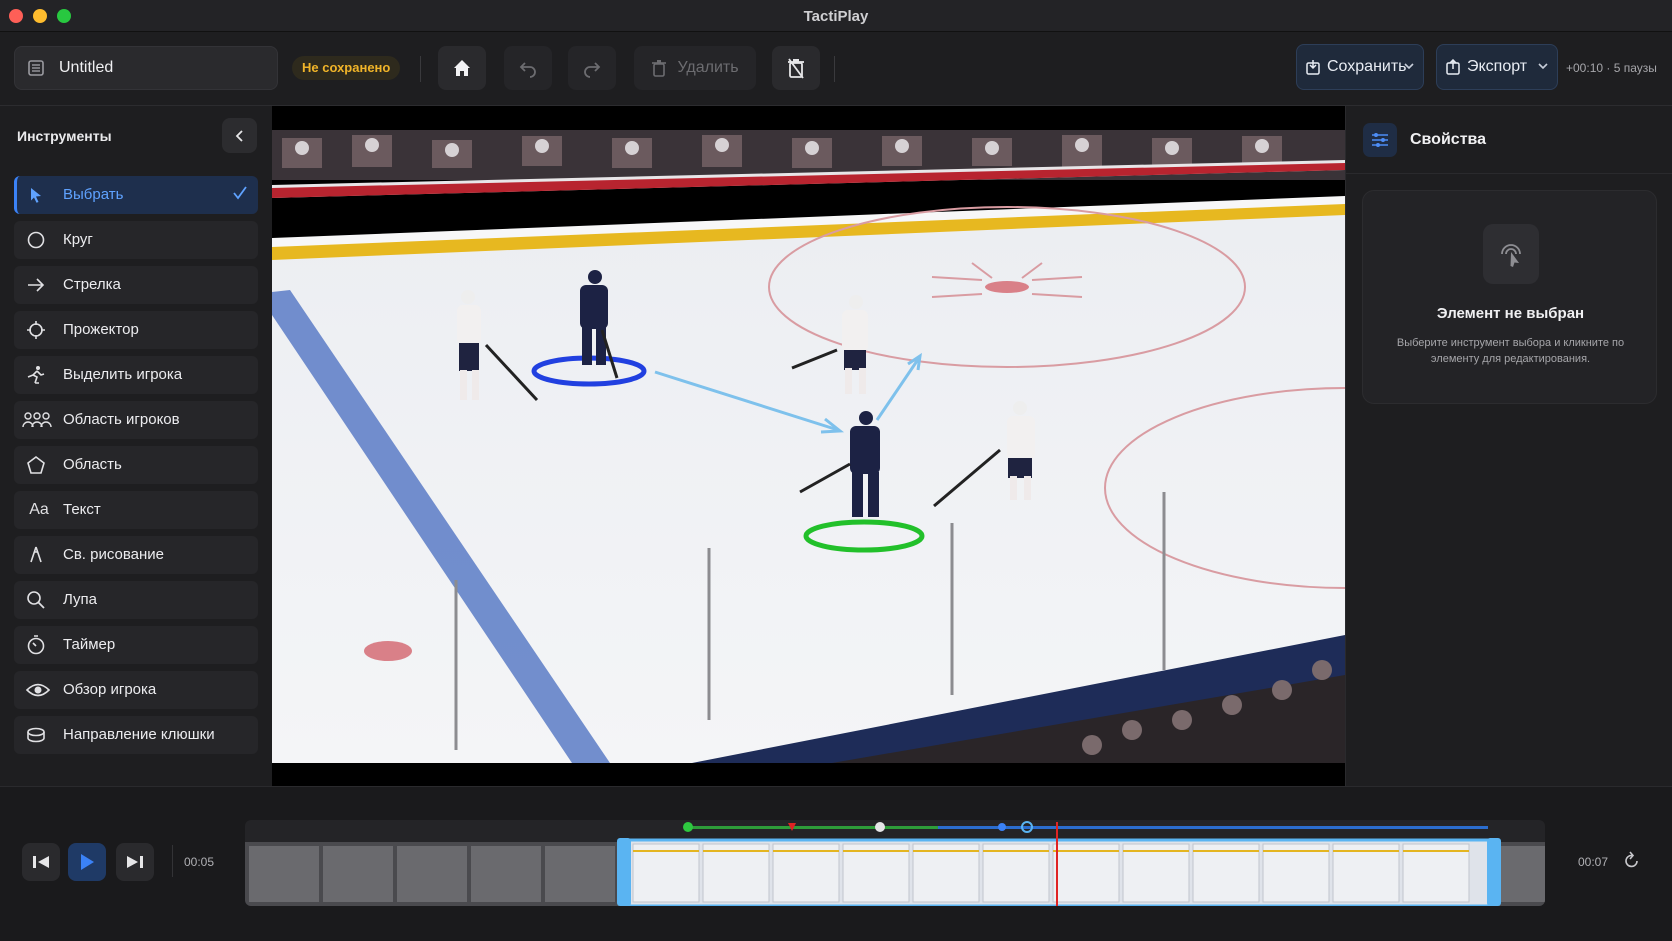 The image size is (1672, 941). What do you see at coordinates (92, 464) in the screenshot?
I see `tool-label: Область` at bounding box center [92, 464].